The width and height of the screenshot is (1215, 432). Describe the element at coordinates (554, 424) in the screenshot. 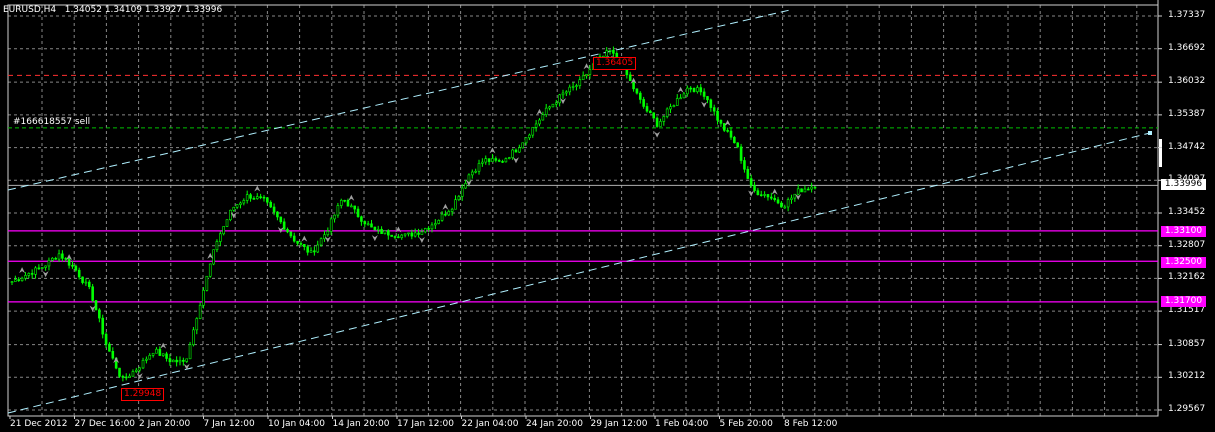

I see `time-tick-label: 24 Jan 20:00` at that location.